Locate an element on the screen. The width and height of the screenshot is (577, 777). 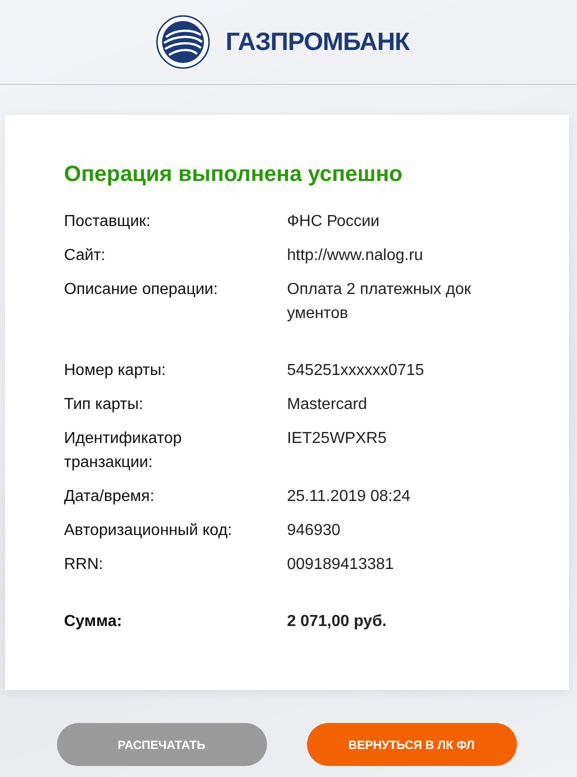
field-label: RRN: is located at coordinates (84, 565).